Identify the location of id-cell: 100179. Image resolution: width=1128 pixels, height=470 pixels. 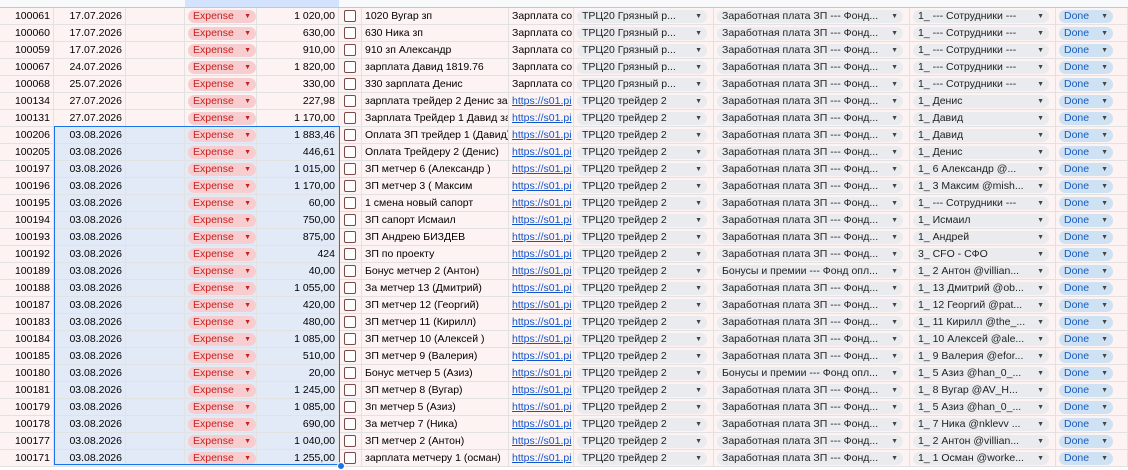
(27, 407).